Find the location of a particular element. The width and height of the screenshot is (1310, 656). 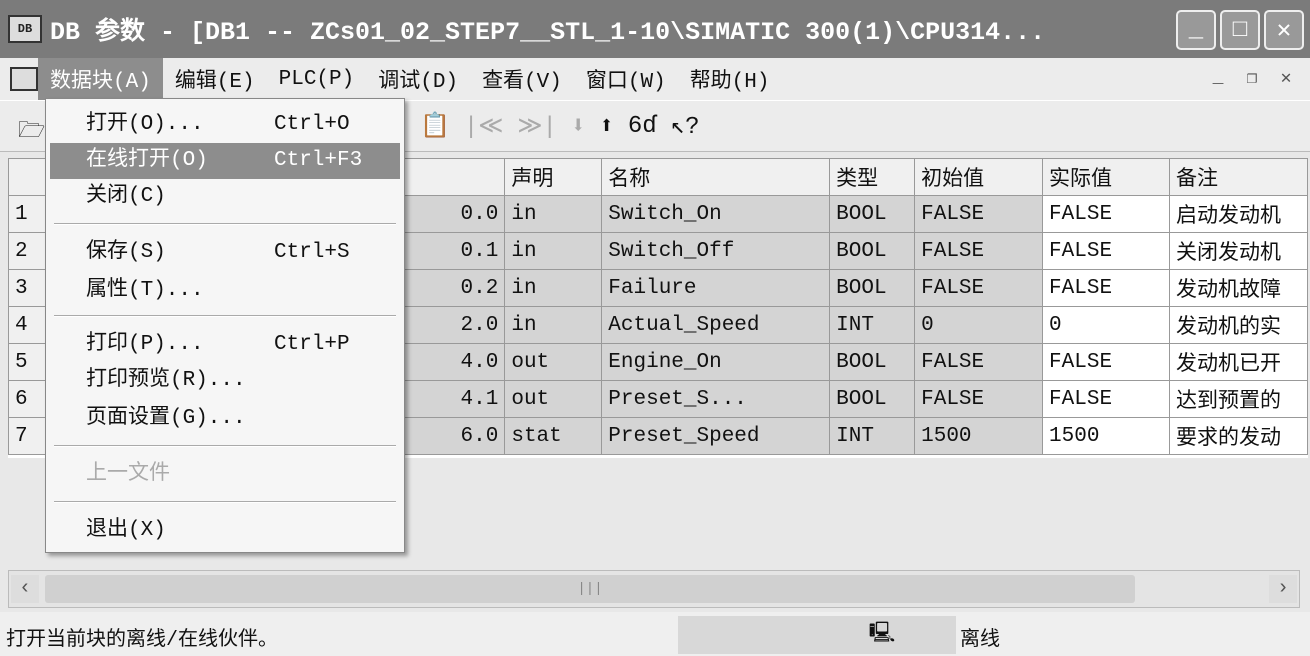

cell-row-number: 7 is located at coordinates (28, 436).